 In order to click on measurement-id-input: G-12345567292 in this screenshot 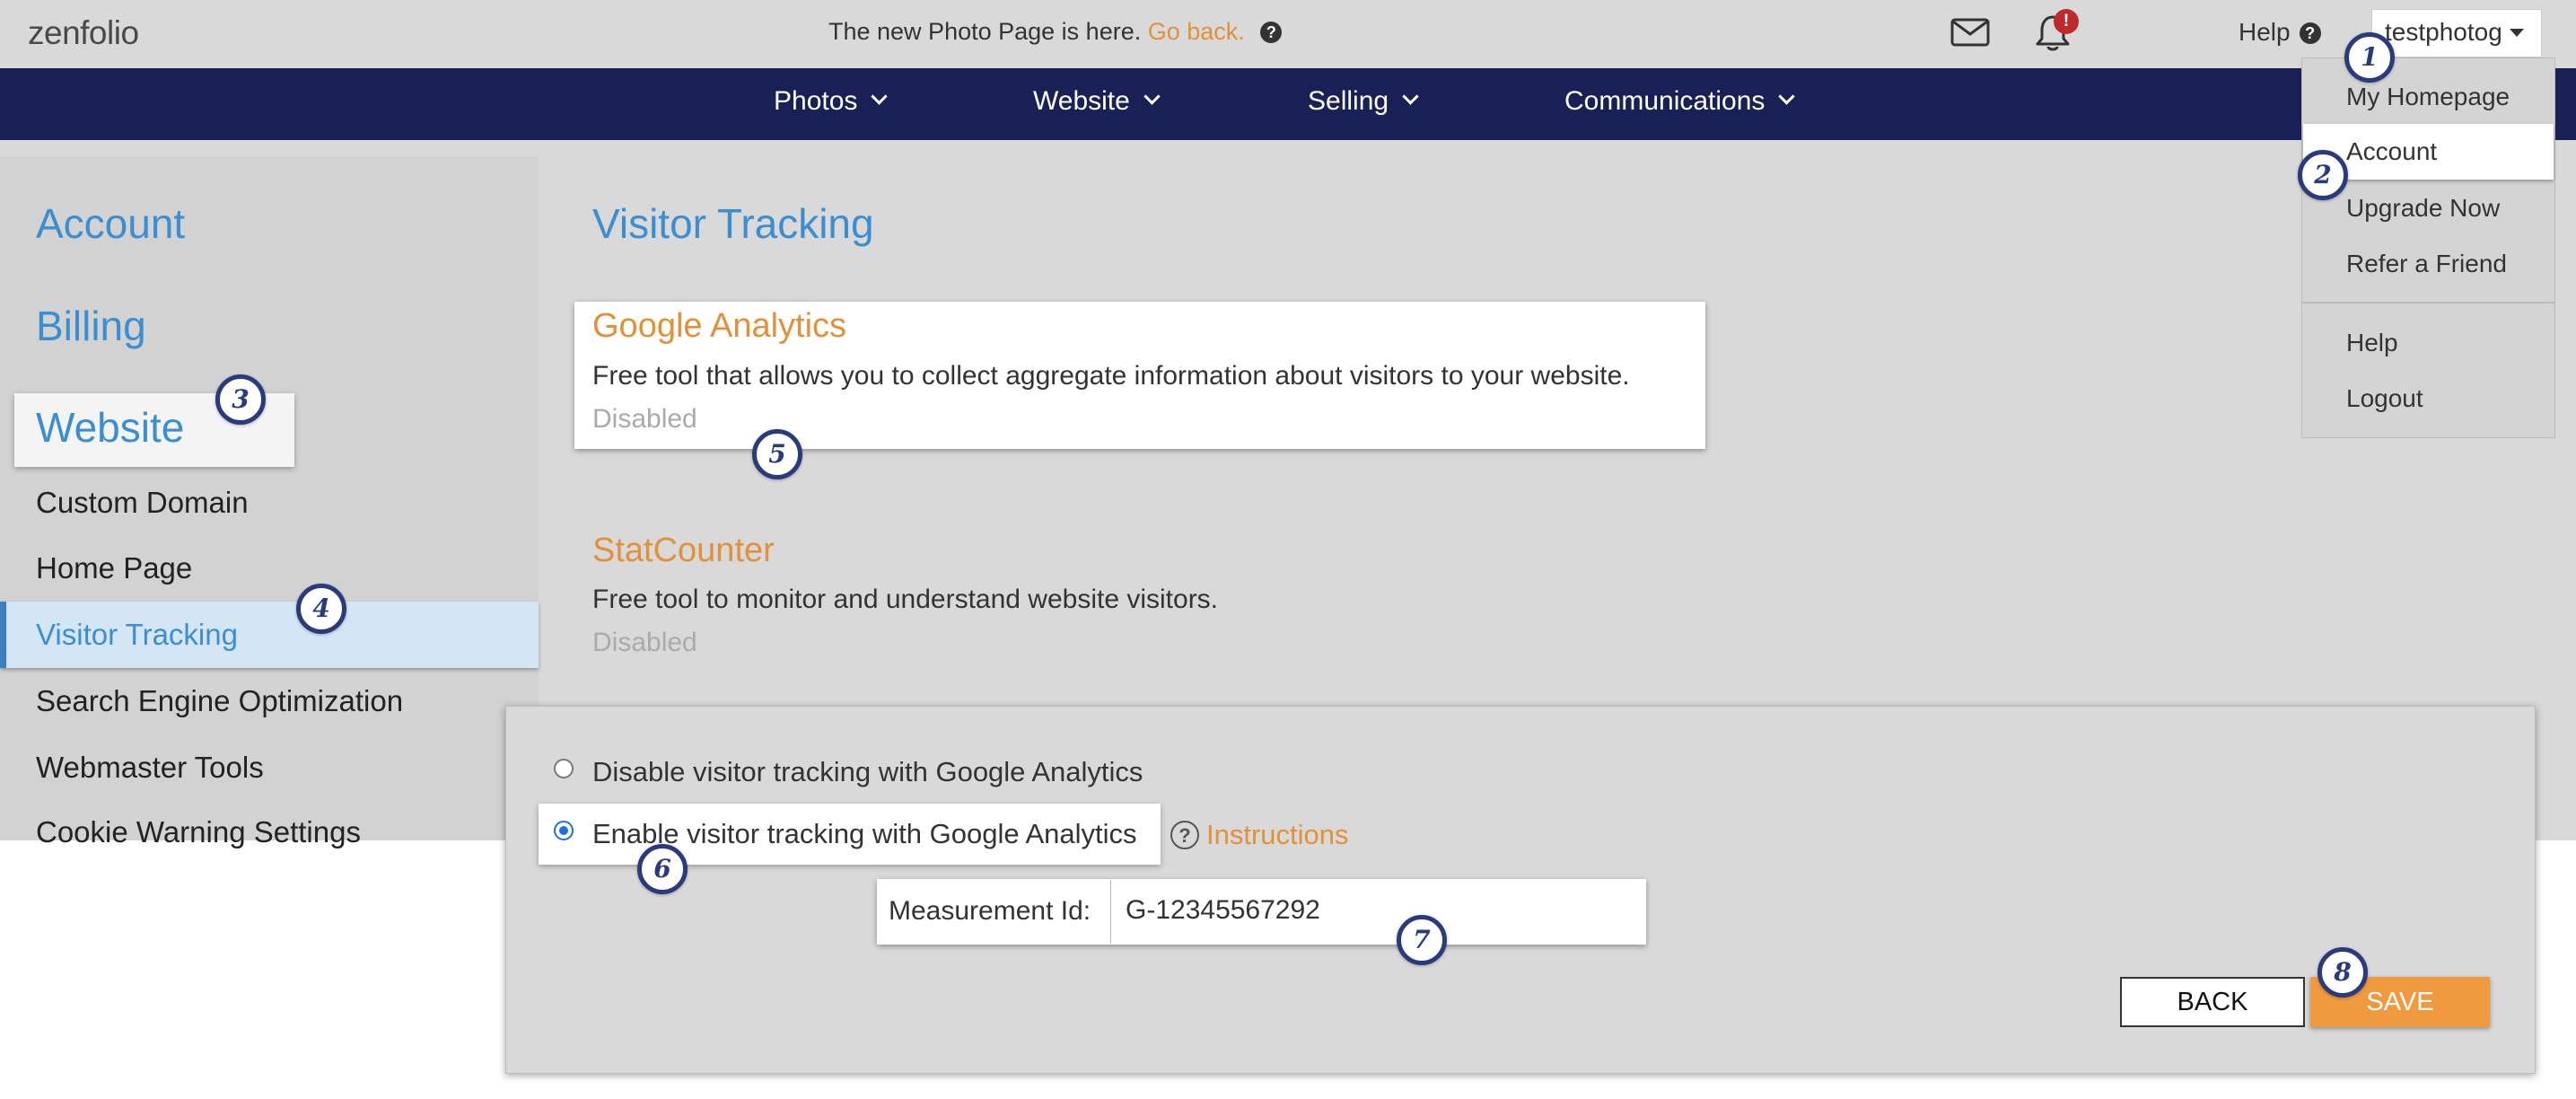, I will do `click(1378, 912)`.